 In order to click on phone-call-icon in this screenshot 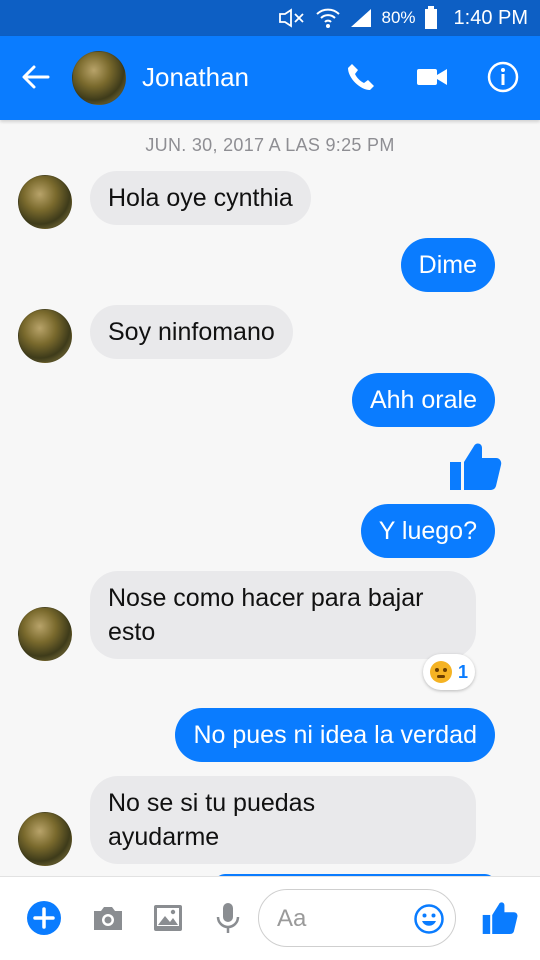, I will do `click(361, 77)`.